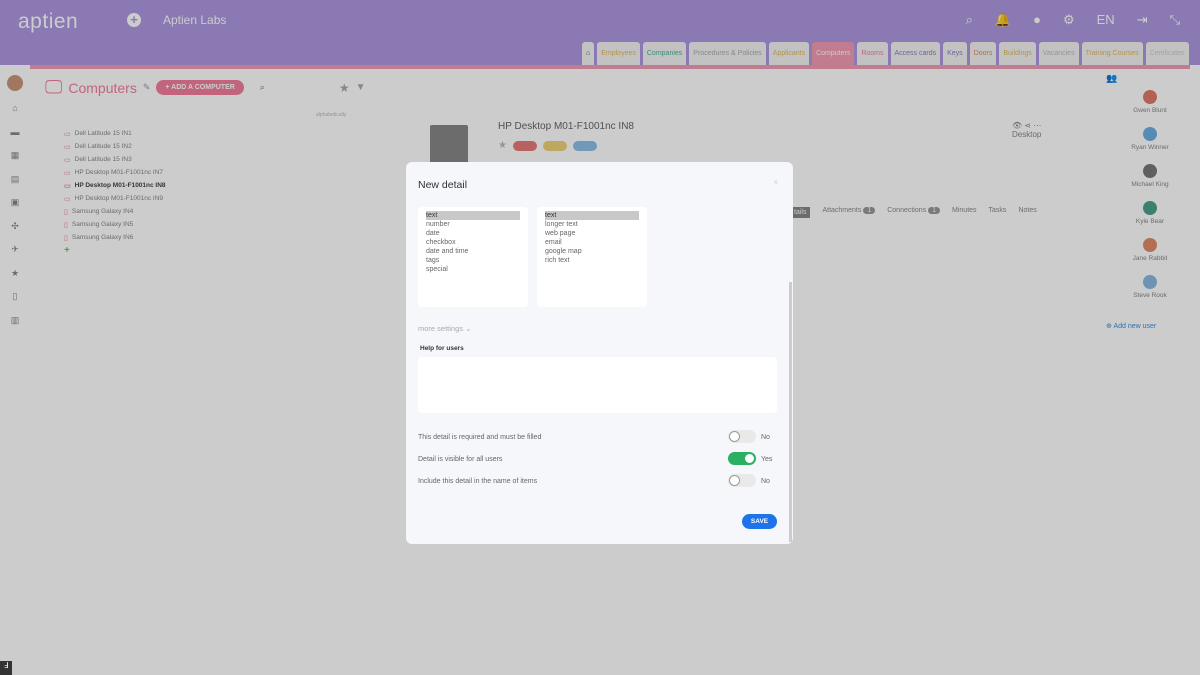 This screenshot has height=675, width=1200. Describe the element at coordinates (597, 385) in the screenshot. I see `help-input` at that location.